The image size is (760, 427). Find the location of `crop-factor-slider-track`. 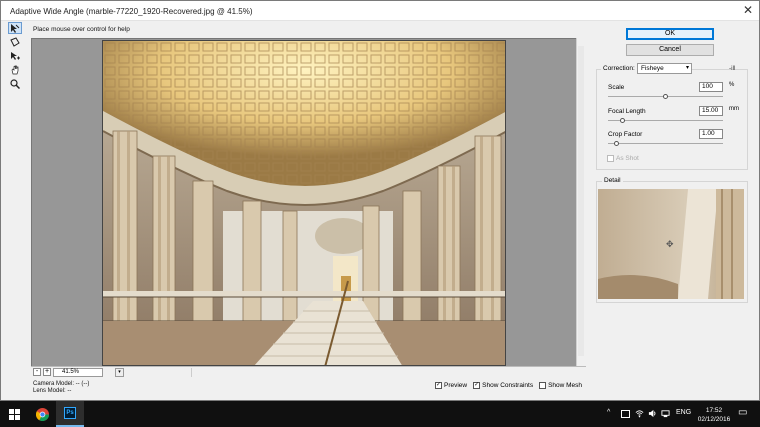

crop-factor-slider-track is located at coordinates (665, 143).